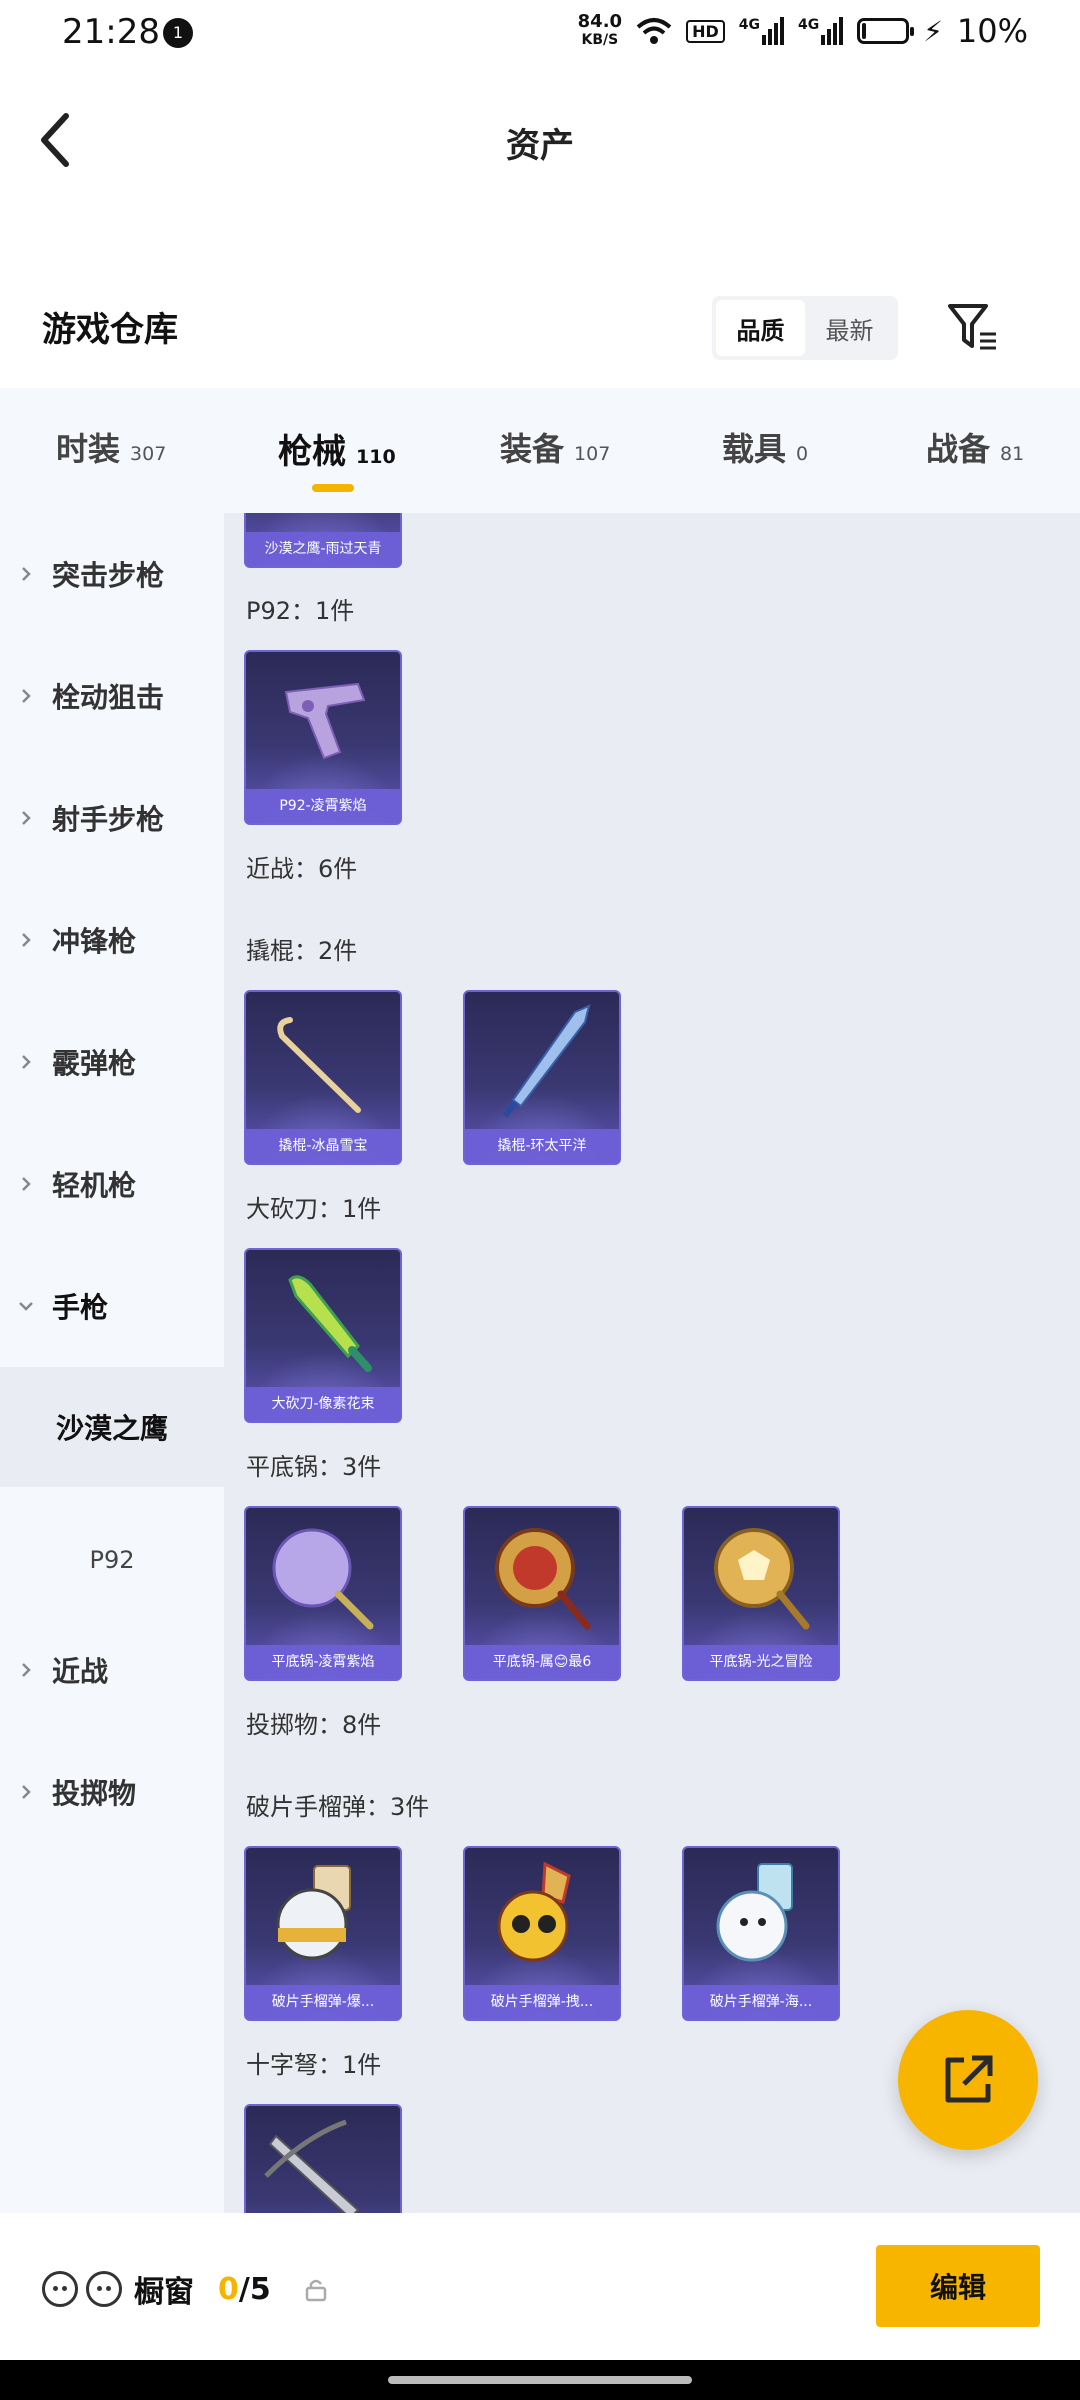 The image size is (1080, 2400). Describe the element at coordinates (975, 447) in the screenshot. I see `tab-supplies: 战备 81` at that location.